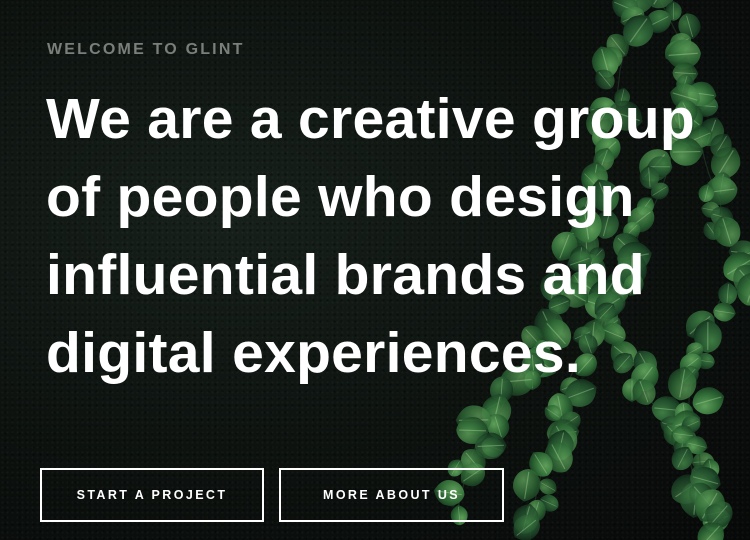 This screenshot has height=540, width=750. Describe the element at coordinates (314, 353) in the screenshot. I see `headline-line: digital experiences.` at that location.